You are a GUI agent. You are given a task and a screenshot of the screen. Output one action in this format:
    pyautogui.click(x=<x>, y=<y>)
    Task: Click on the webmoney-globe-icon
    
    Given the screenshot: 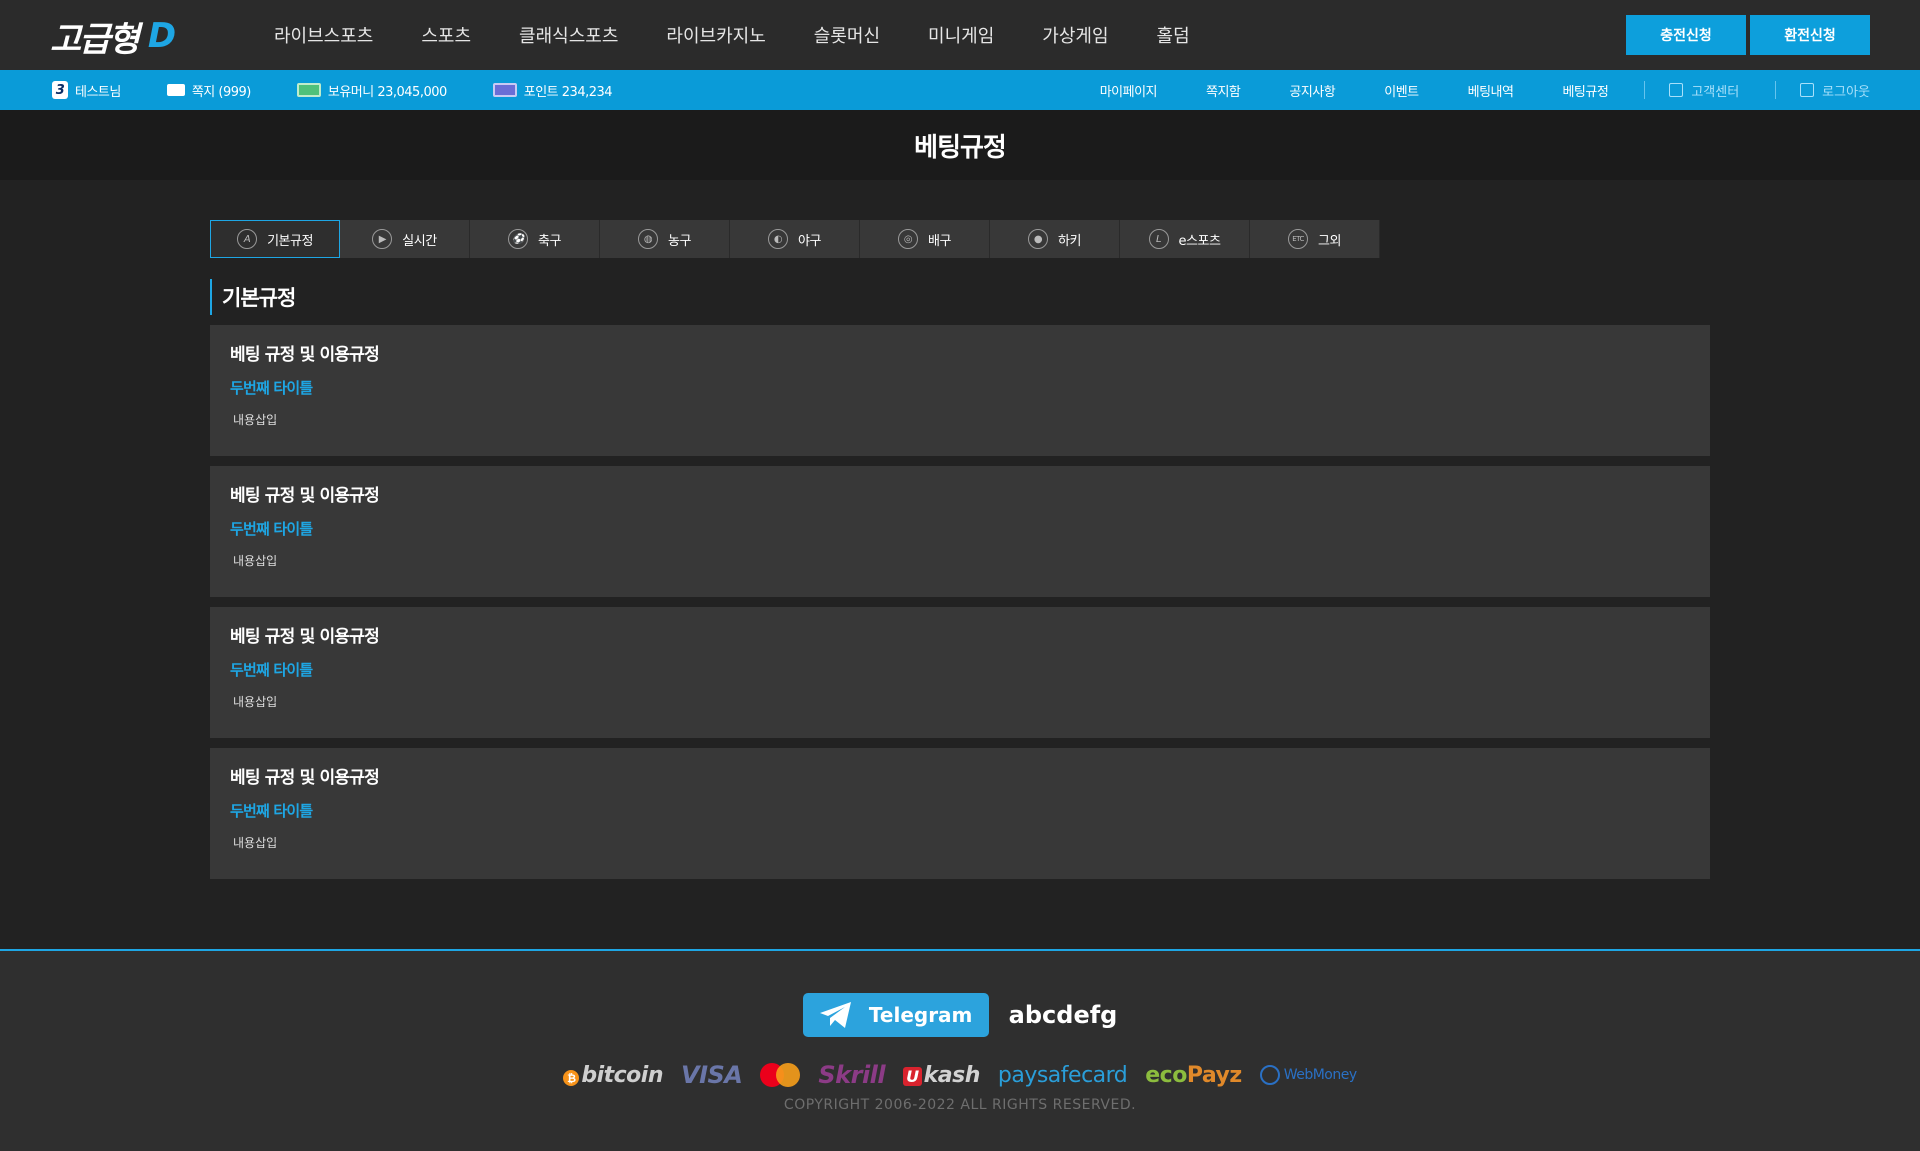 What is the action you would take?
    pyautogui.click(x=1269, y=1075)
    